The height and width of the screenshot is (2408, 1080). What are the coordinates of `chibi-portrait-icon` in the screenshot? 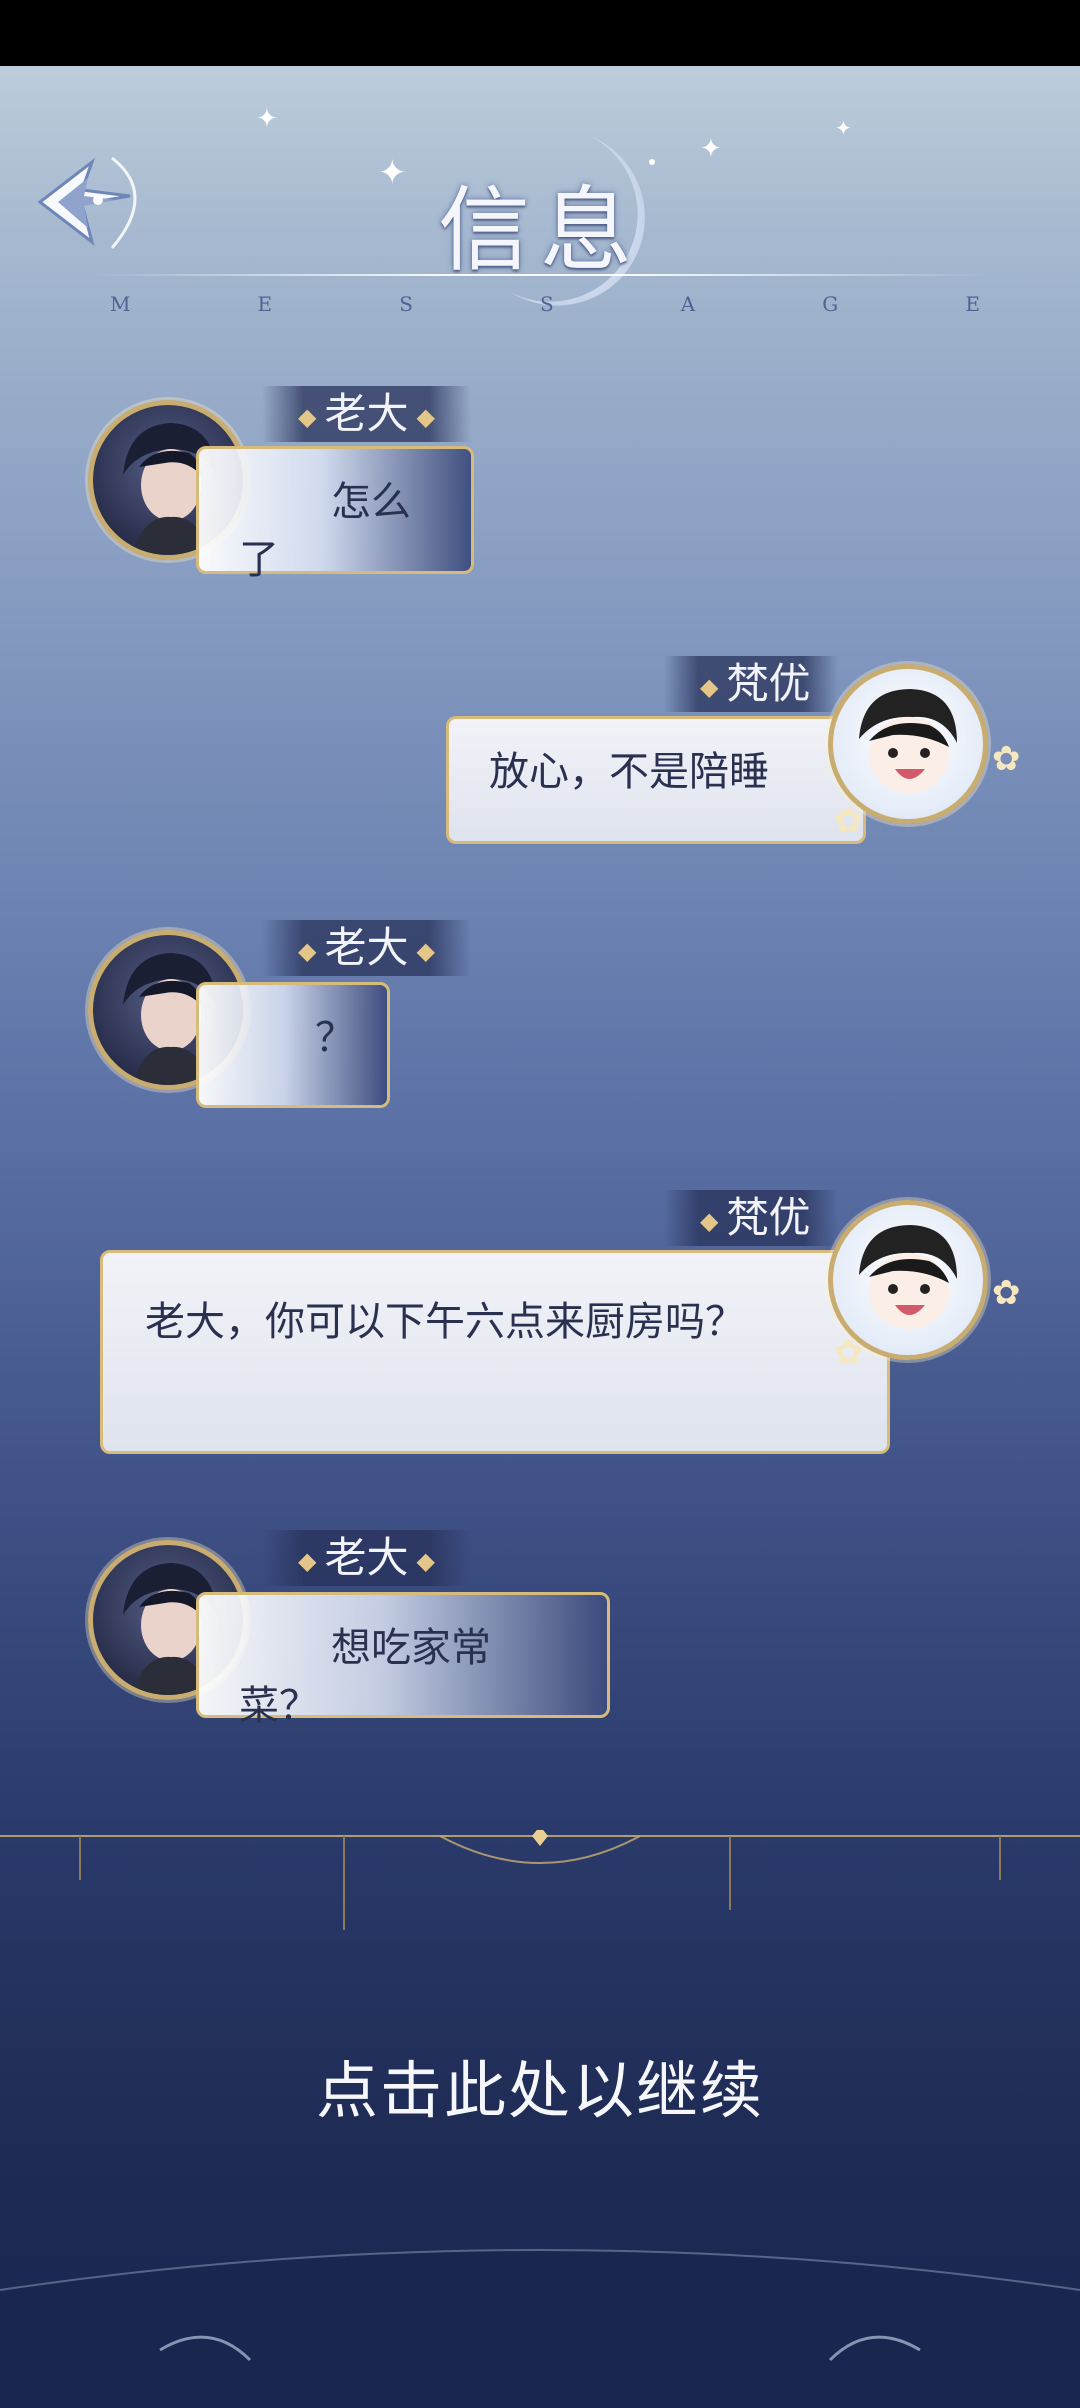 It's located at (908, 741).